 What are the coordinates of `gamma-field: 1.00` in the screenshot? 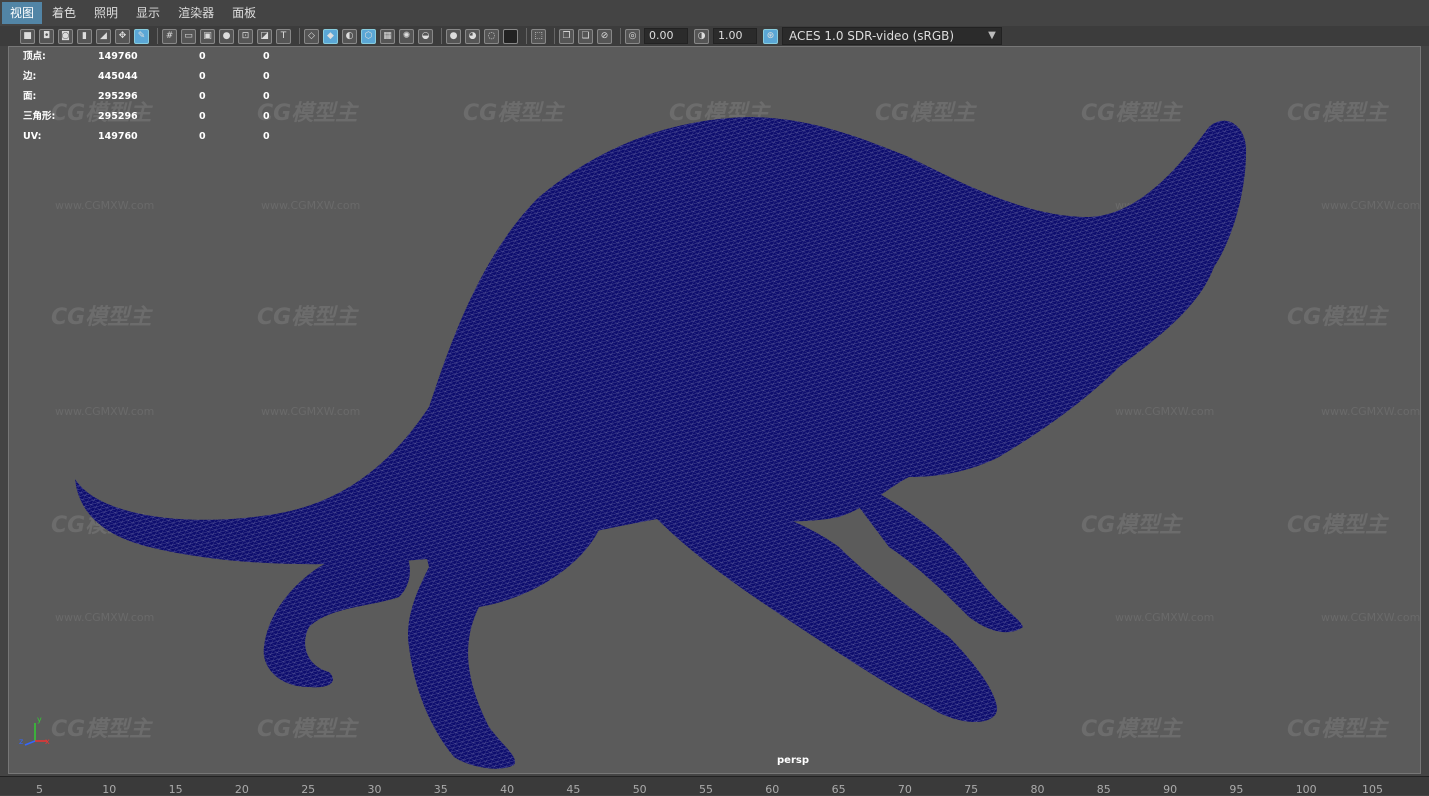 It's located at (735, 36).